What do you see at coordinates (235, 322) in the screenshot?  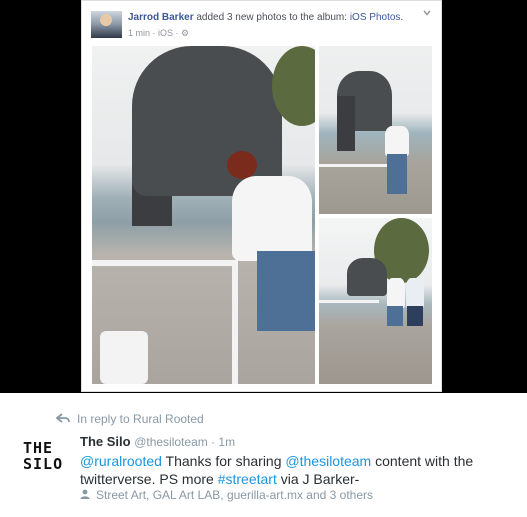 I see `photo-railing-post` at bounding box center [235, 322].